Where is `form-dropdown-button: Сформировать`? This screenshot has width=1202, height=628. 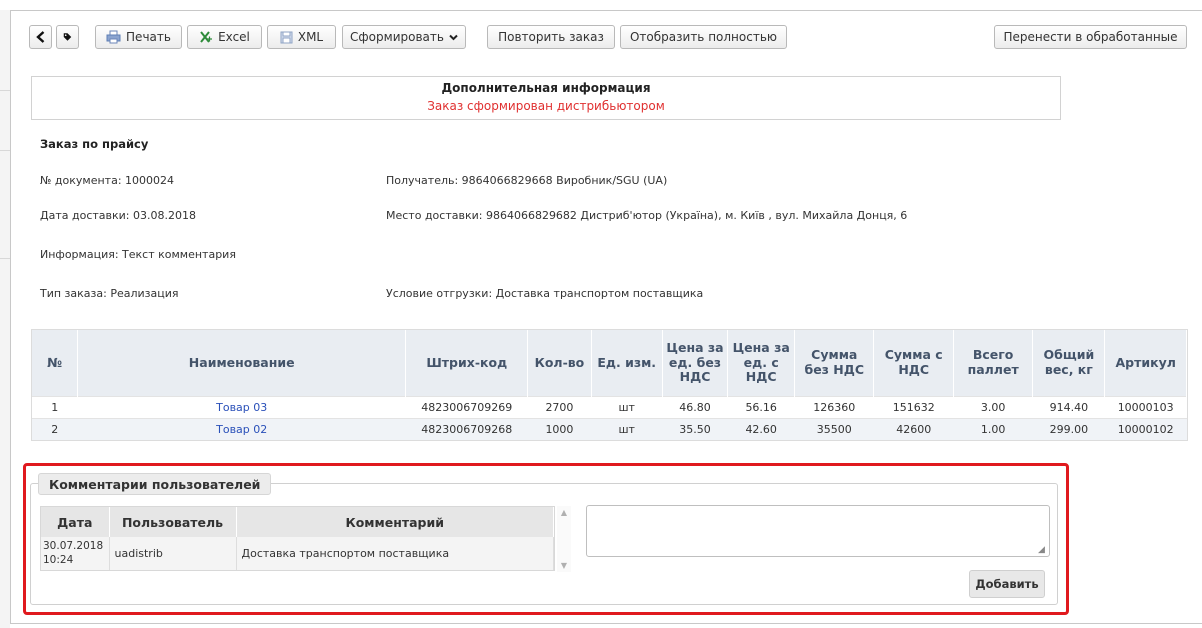 form-dropdown-button: Сформировать is located at coordinates (404, 37).